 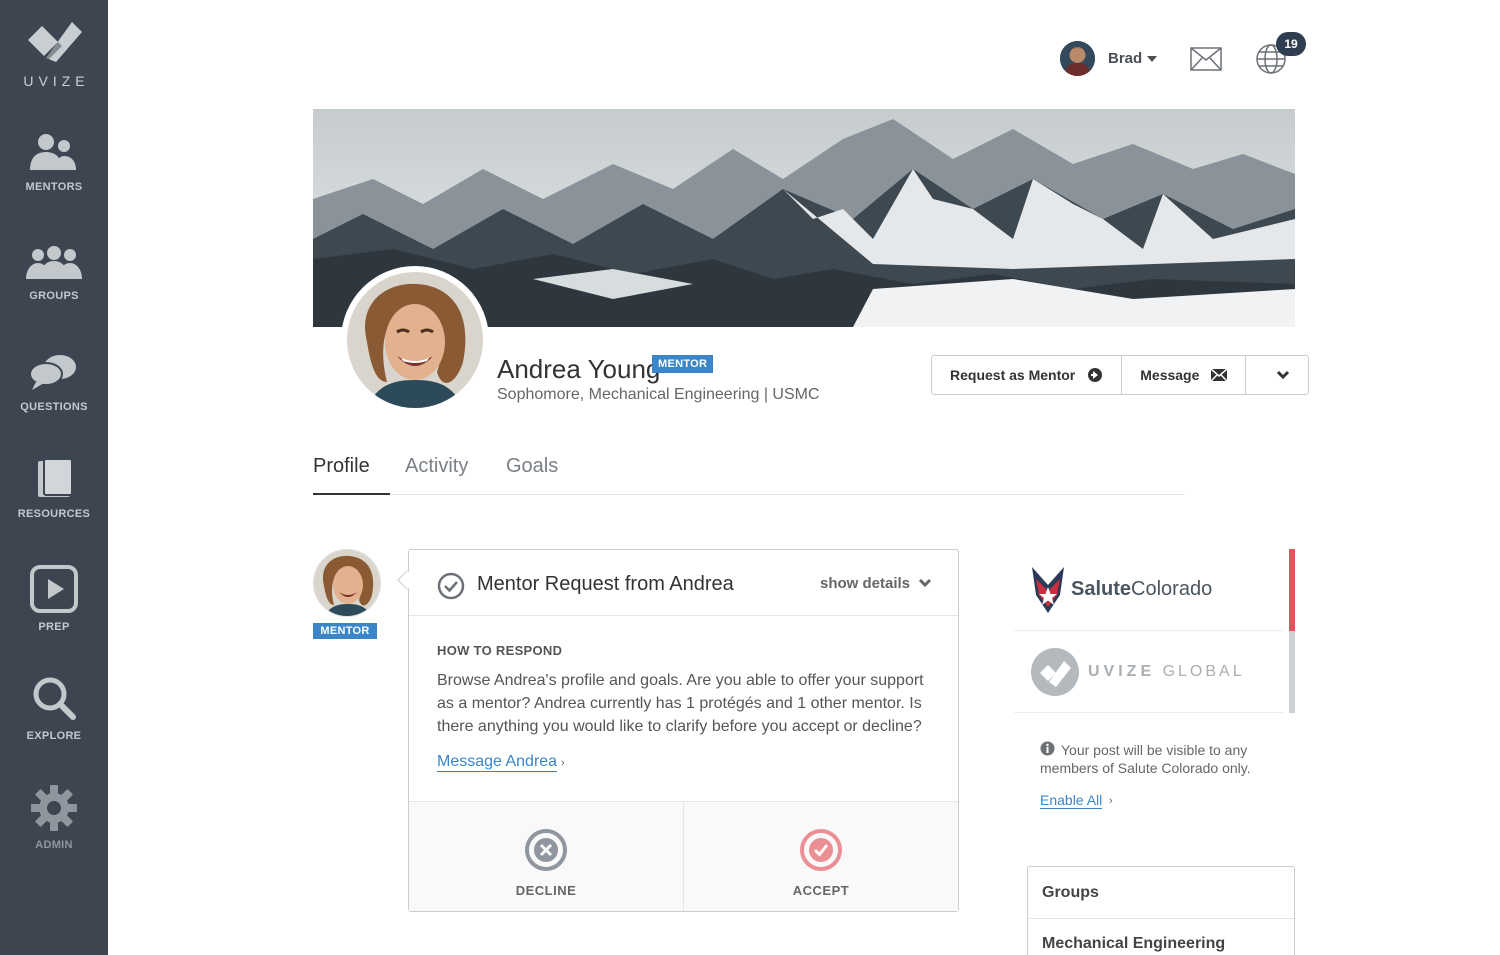 I want to click on uvize-logo: UVIZE, so click(x=54, y=53).